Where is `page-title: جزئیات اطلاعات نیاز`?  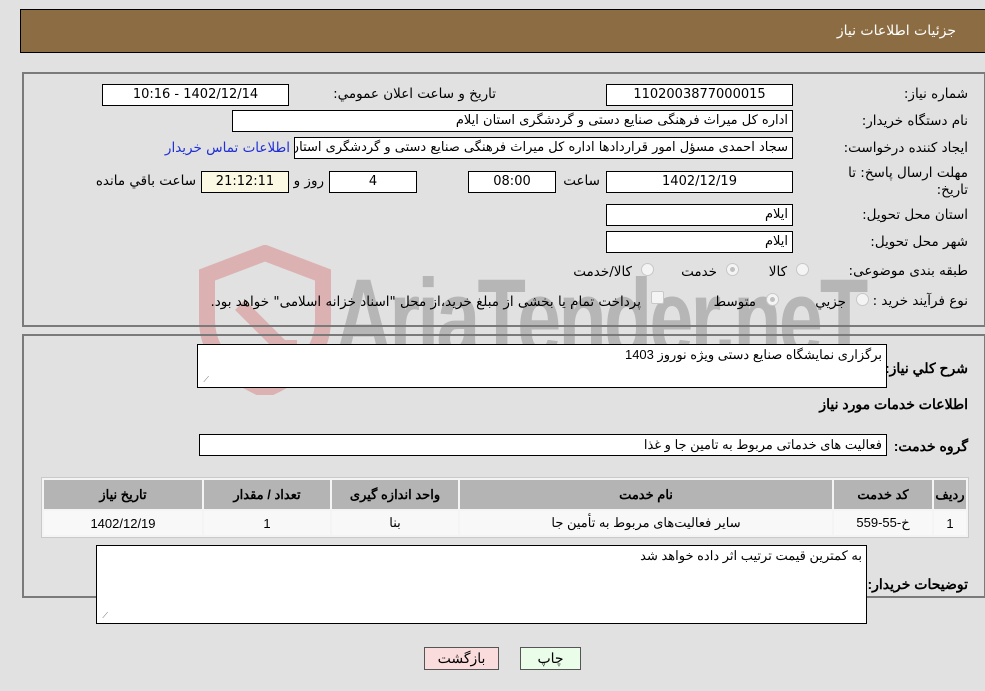 page-title: جزئیات اطلاعات نیاز is located at coordinates (896, 31).